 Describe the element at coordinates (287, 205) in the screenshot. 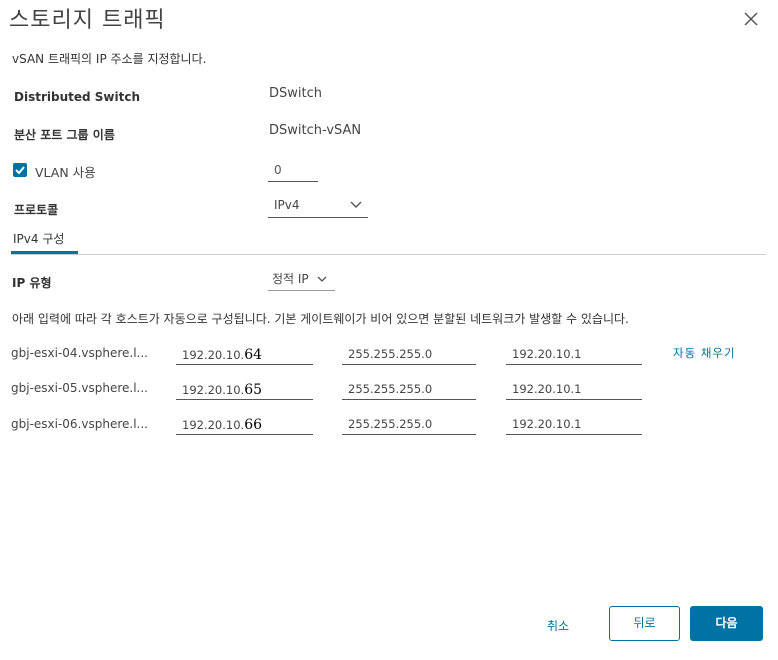

I see `protocol-value: IPv4` at that location.